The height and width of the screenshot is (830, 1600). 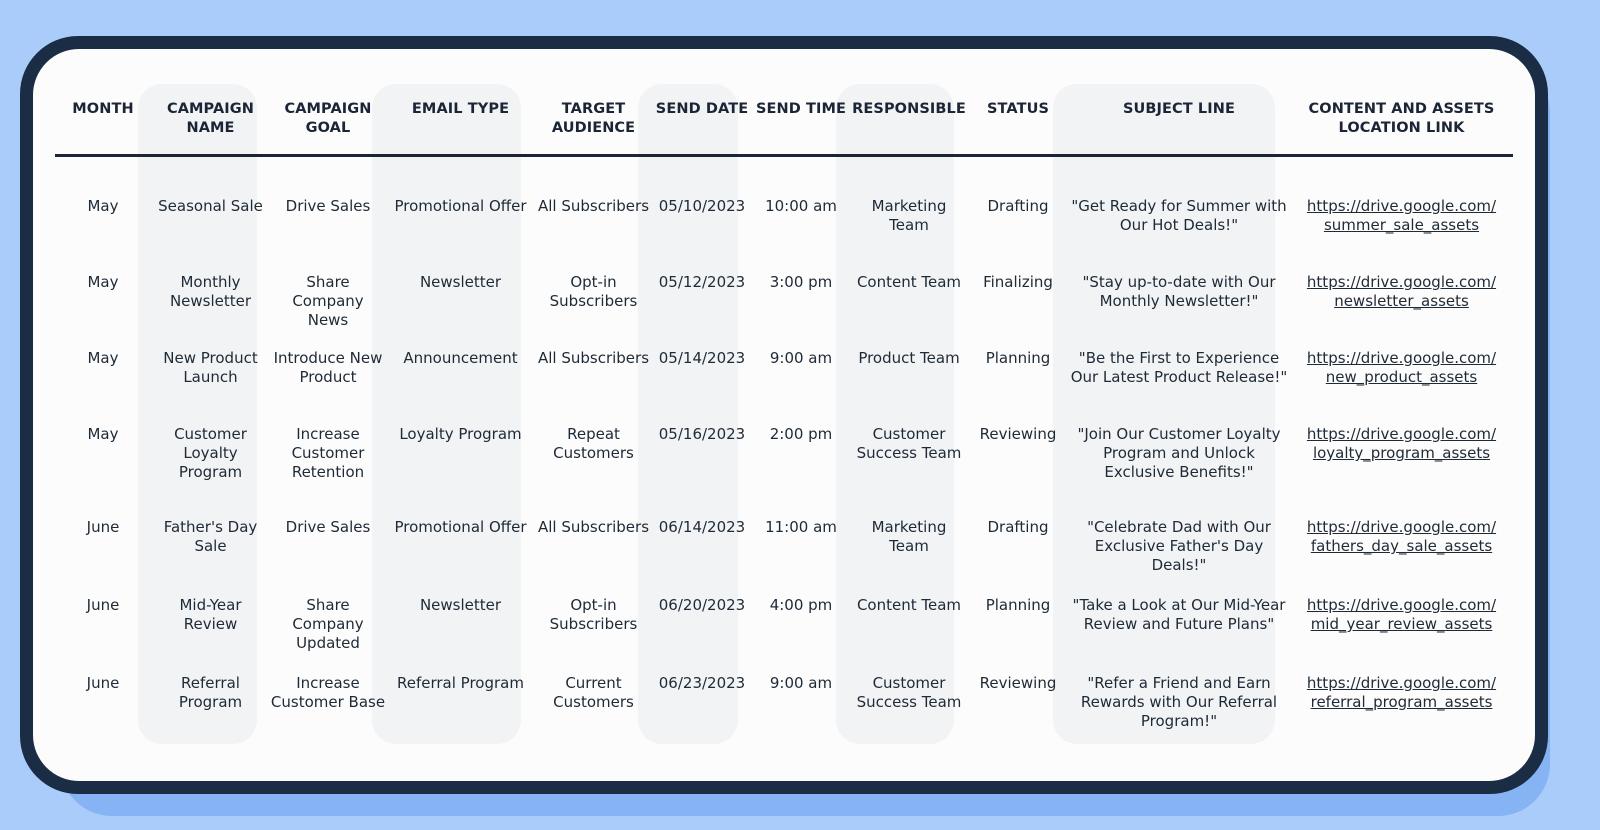 What do you see at coordinates (328, 367) in the screenshot?
I see `cell-campaign-goal: Introduce New Product` at bounding box center [328, 367].